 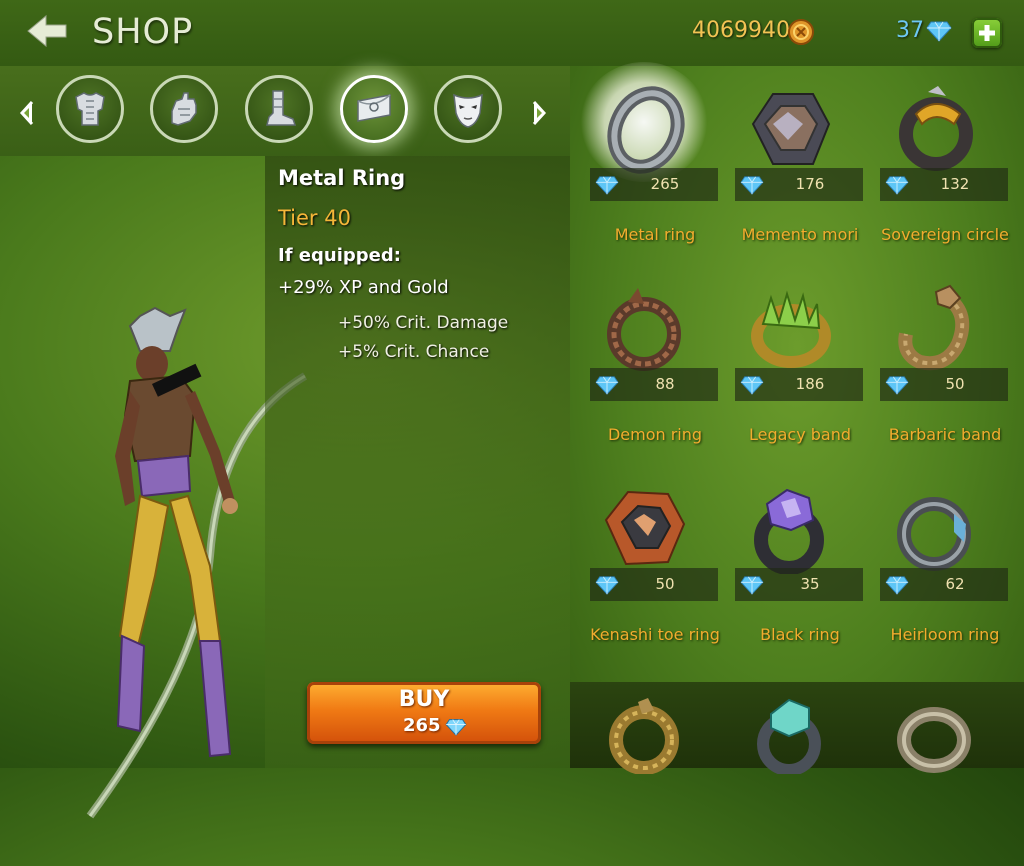 I want to click on item-price: 132, so click(x=955, y=184).